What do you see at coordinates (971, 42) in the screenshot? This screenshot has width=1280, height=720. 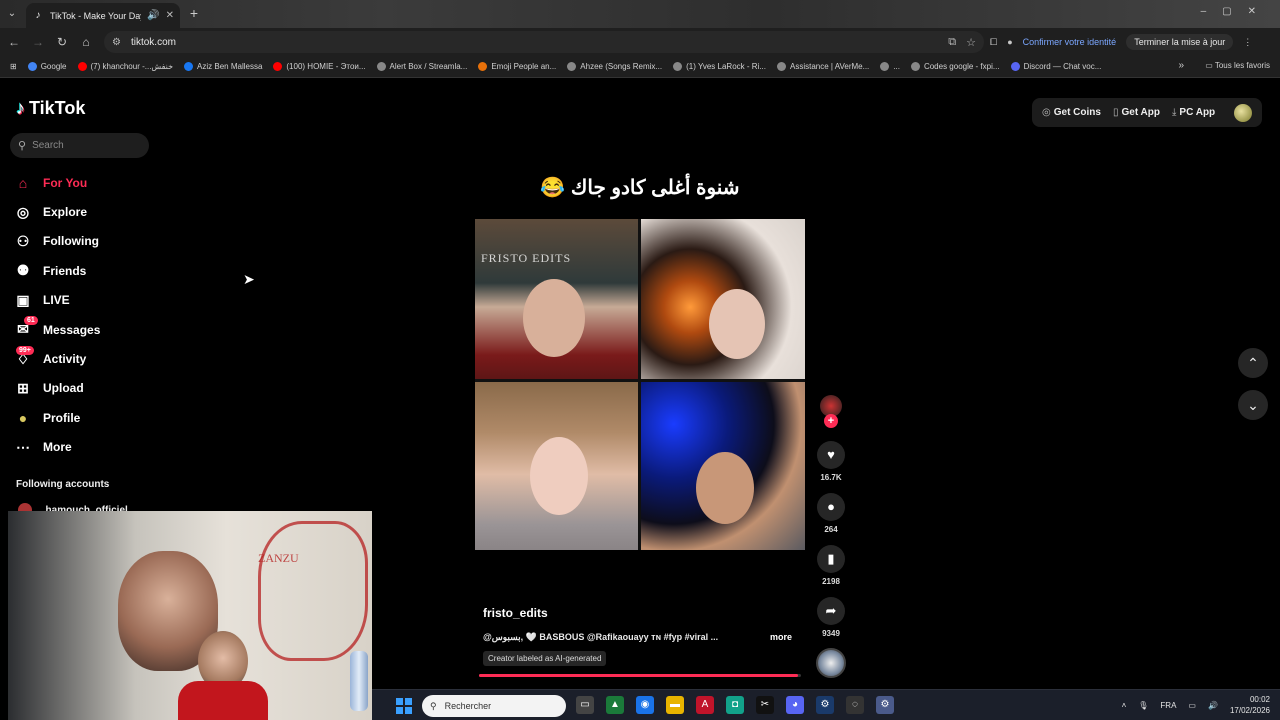 I see `bookmark-star-icon: ☆` at bounding box center [971, 42].